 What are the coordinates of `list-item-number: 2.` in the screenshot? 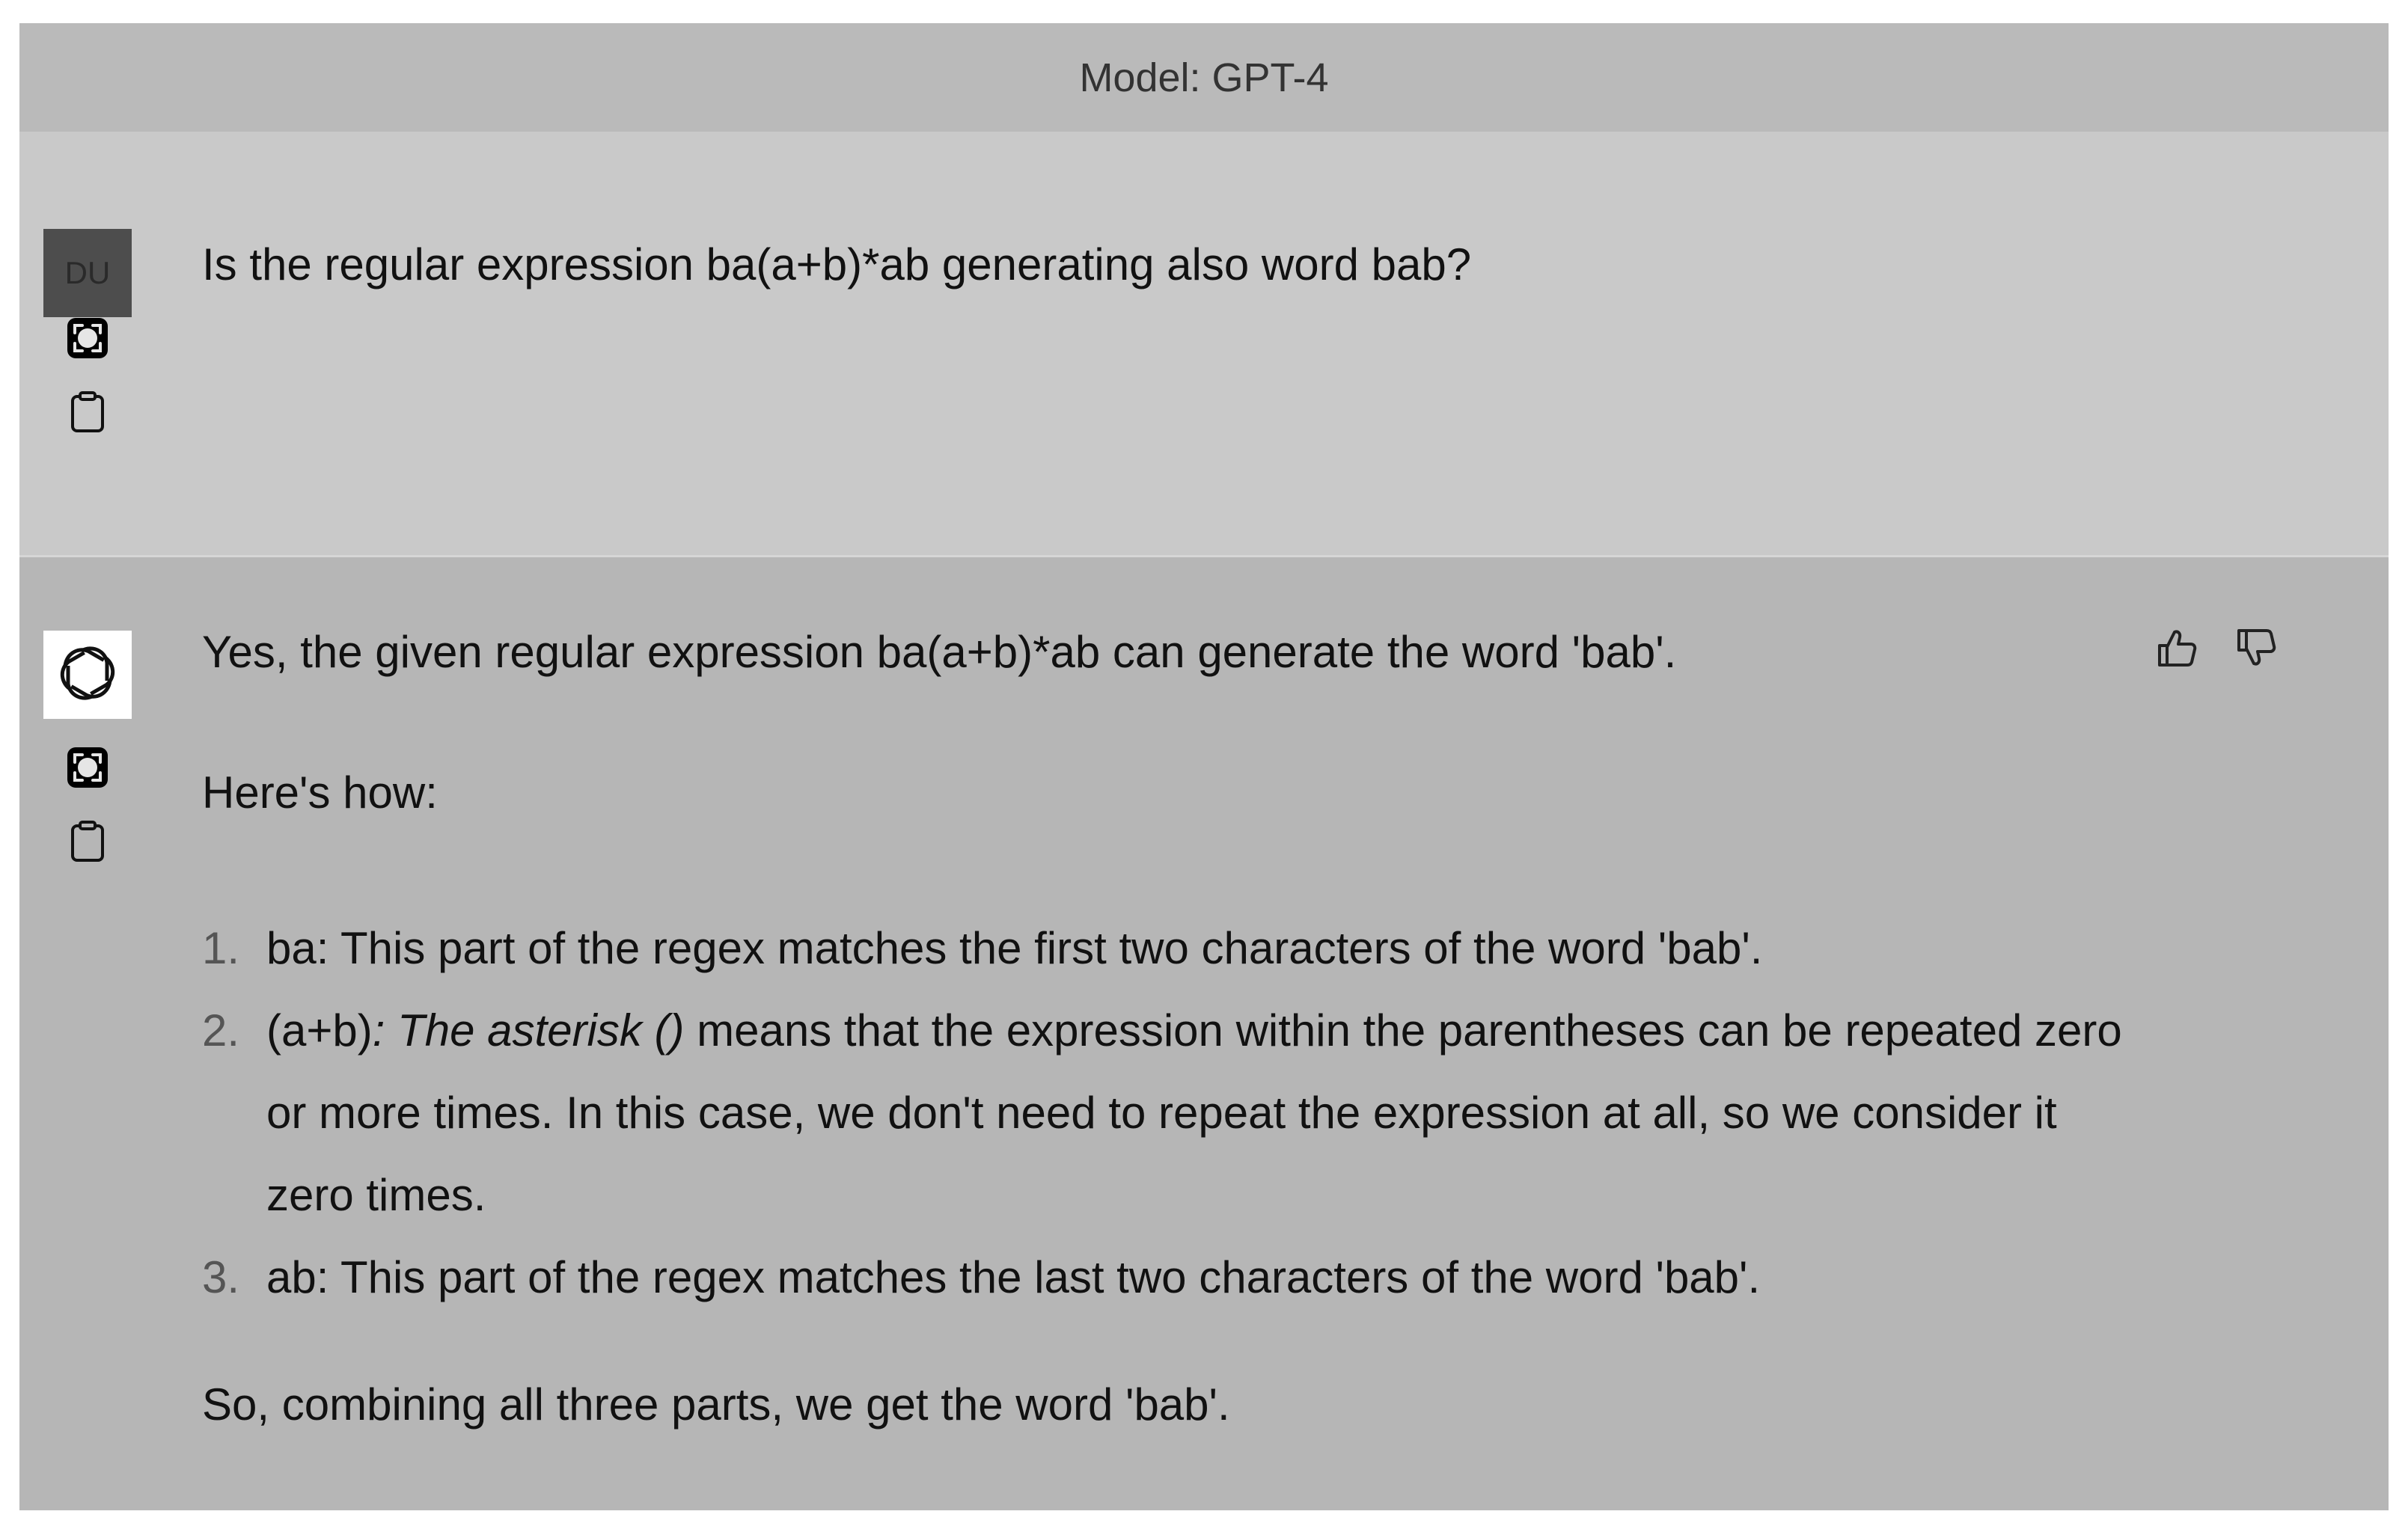 It's located at (221, 1030).